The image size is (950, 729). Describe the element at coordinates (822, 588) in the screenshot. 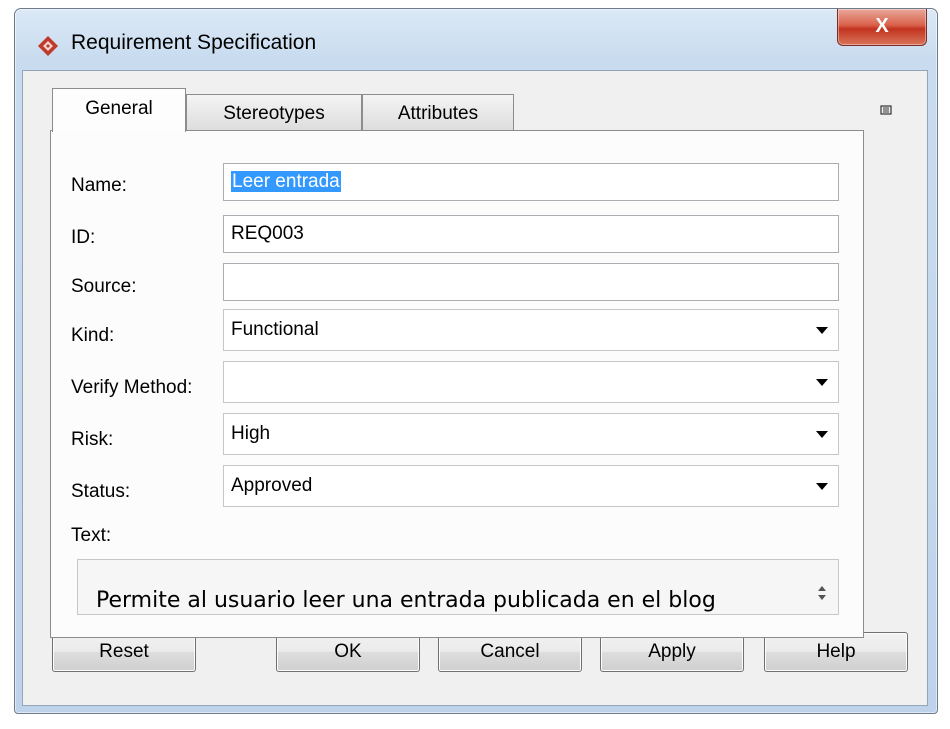

I see `scroll-up-icon` at that location.